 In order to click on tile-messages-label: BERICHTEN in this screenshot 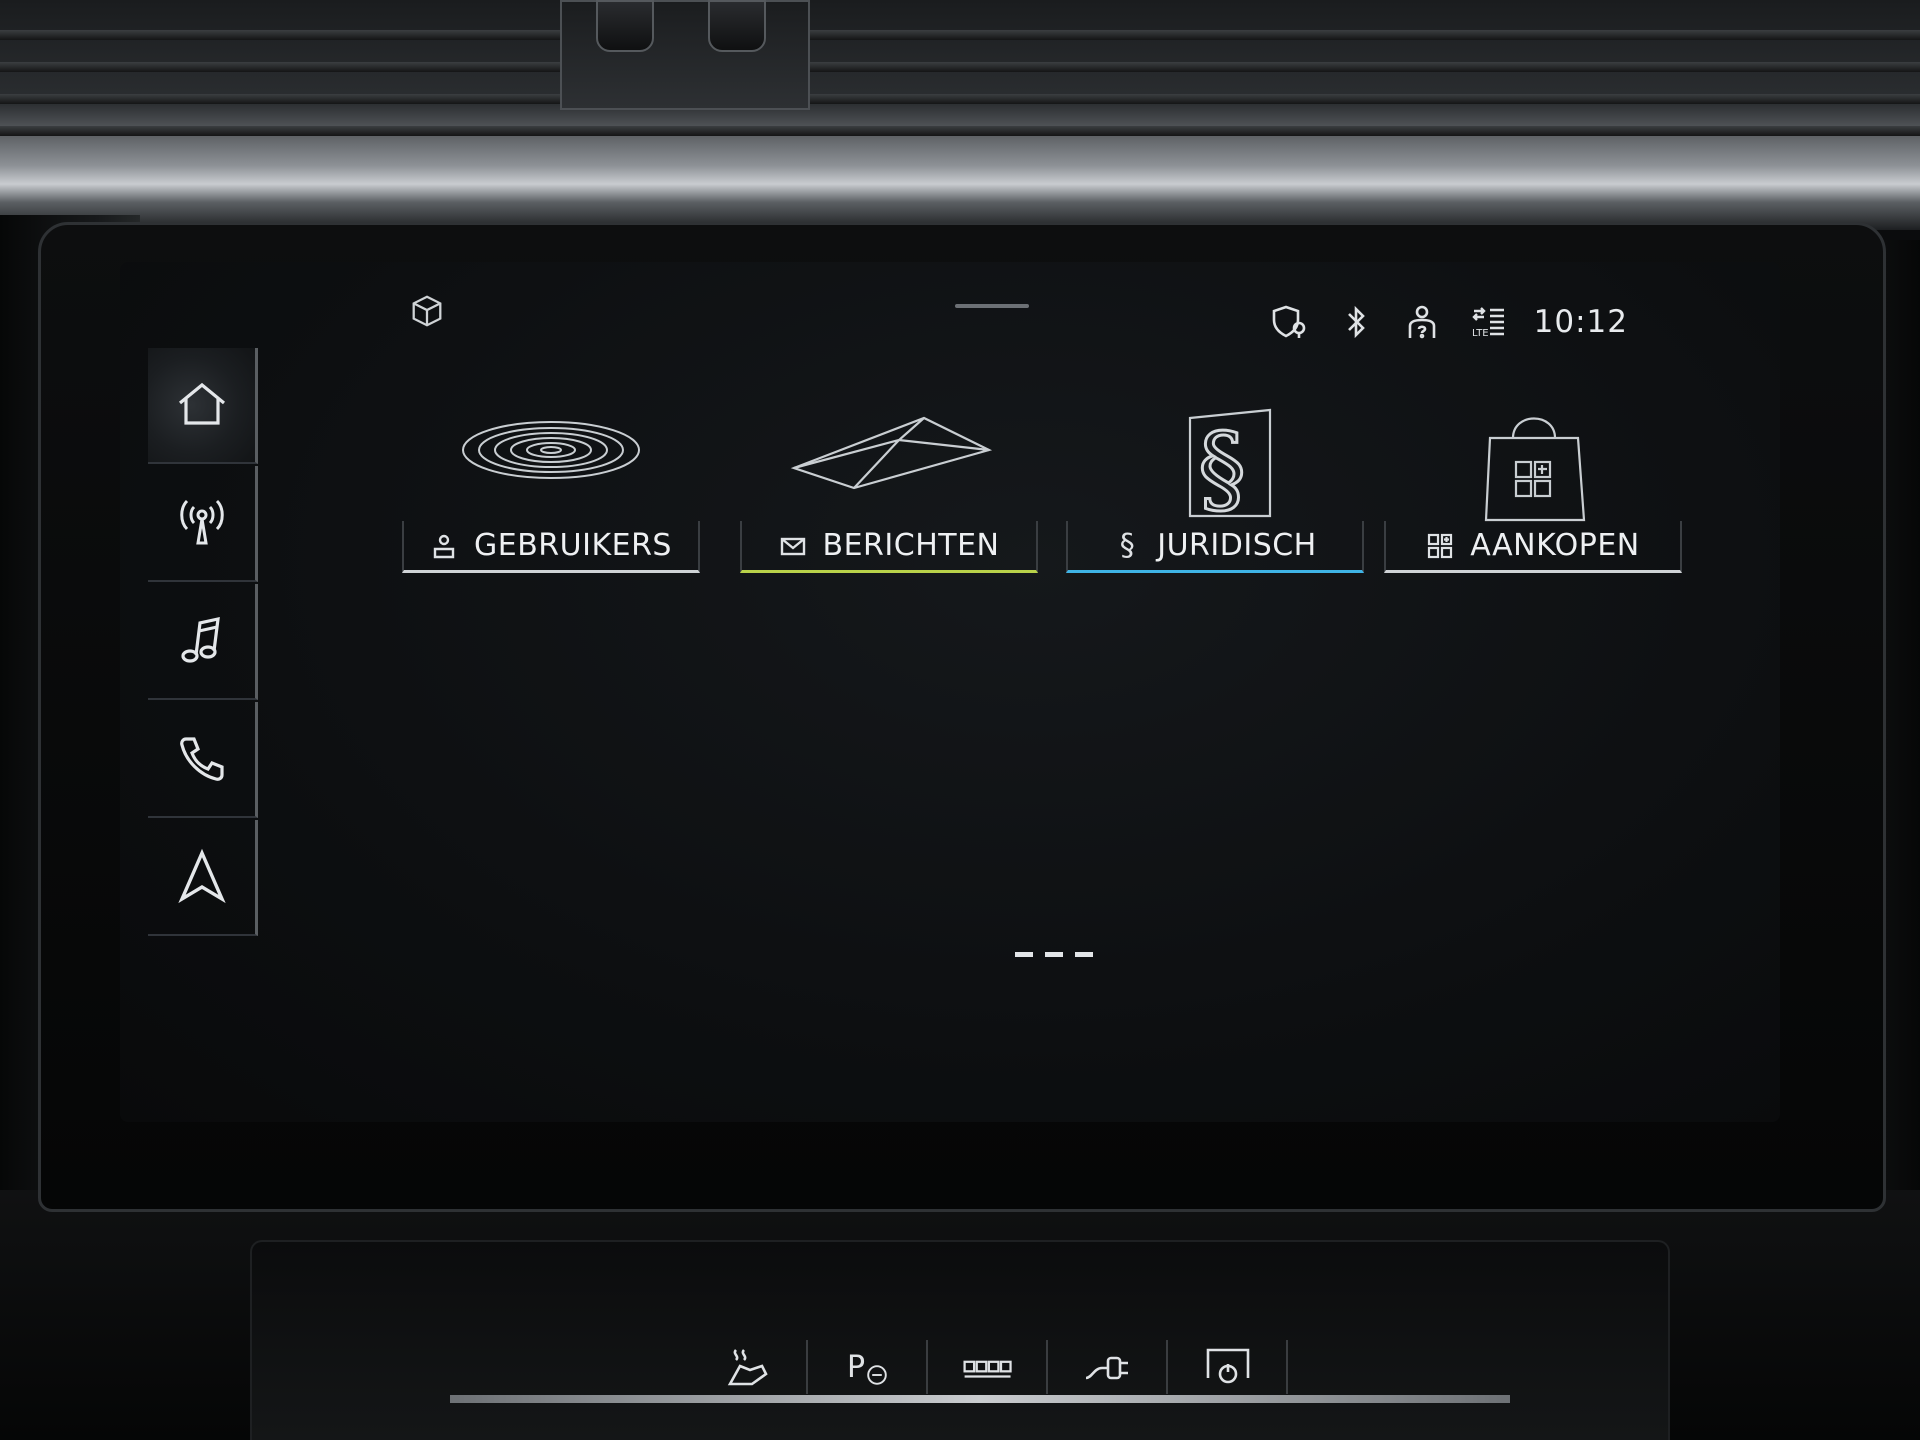, I will do `click(911, 545)`.